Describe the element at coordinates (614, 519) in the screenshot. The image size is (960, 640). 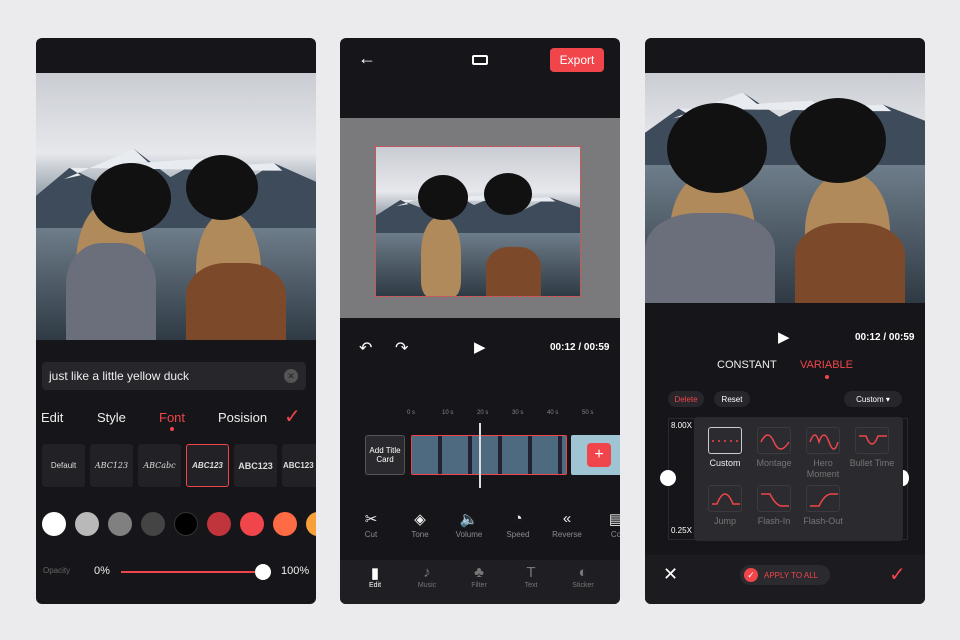
I see `copy-icon: ▤` at that location.